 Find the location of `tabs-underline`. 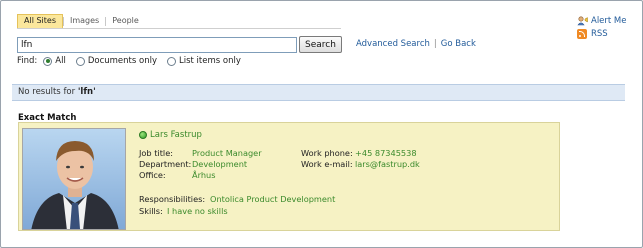

tabs-underline is located at coordinates (179, 28).